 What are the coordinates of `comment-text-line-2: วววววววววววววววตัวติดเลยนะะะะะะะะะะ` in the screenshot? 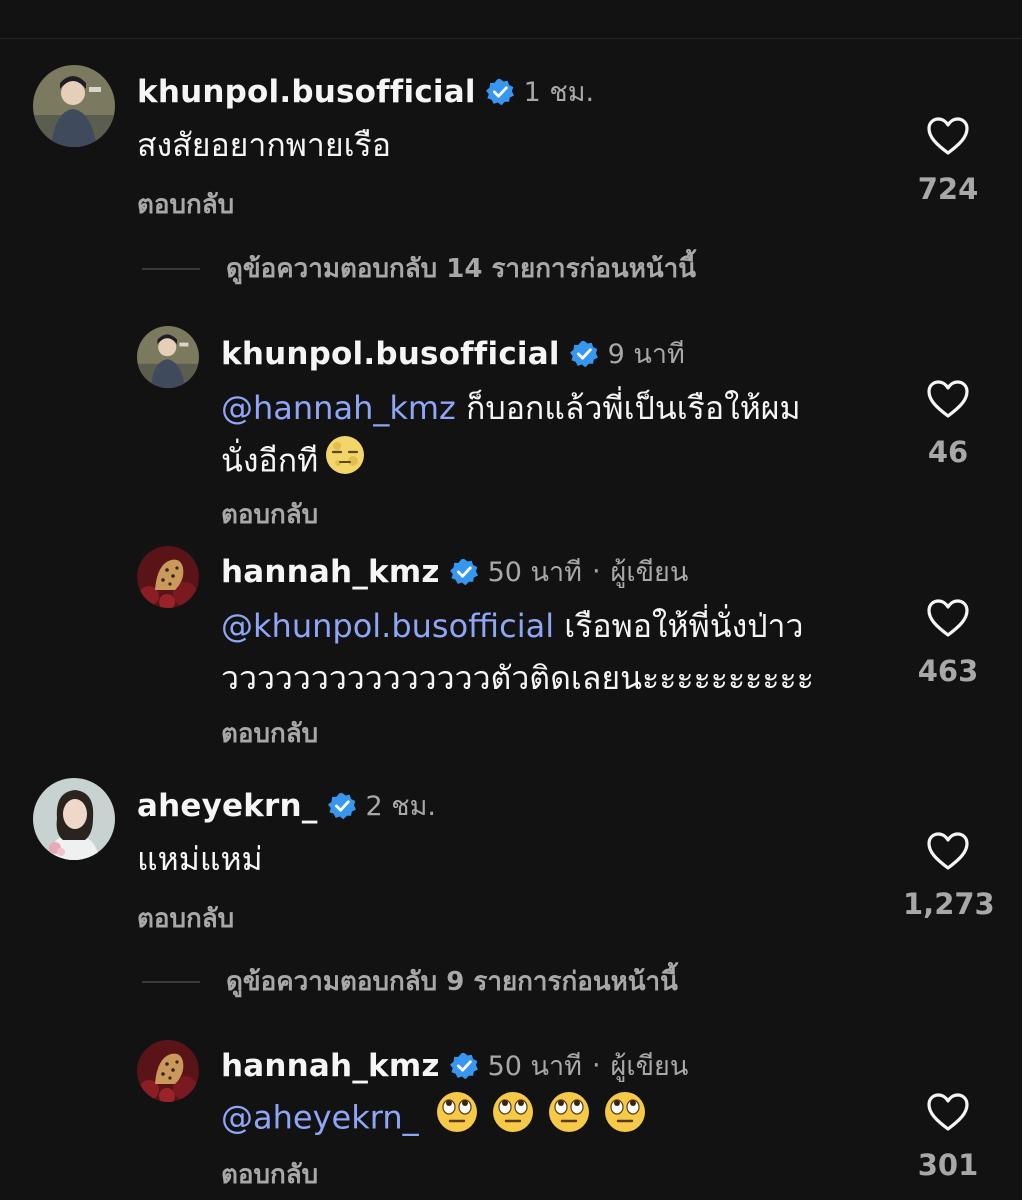 It's located at (517, 678).